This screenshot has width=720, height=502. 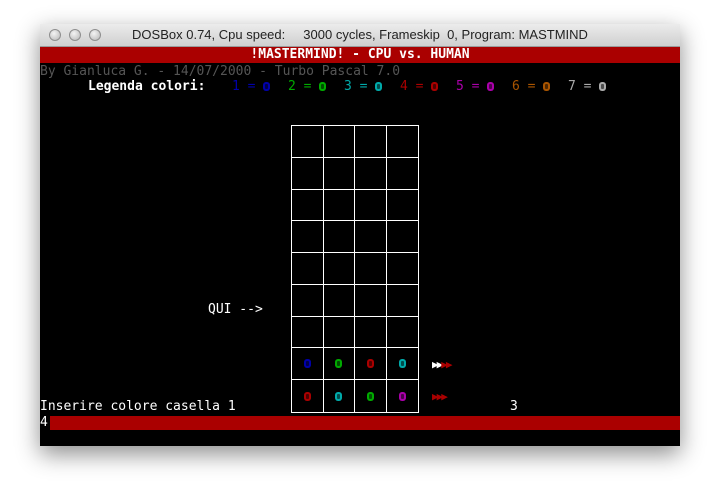 I want to click on legend-item-label: 1 =, so click(x=248, y=86).